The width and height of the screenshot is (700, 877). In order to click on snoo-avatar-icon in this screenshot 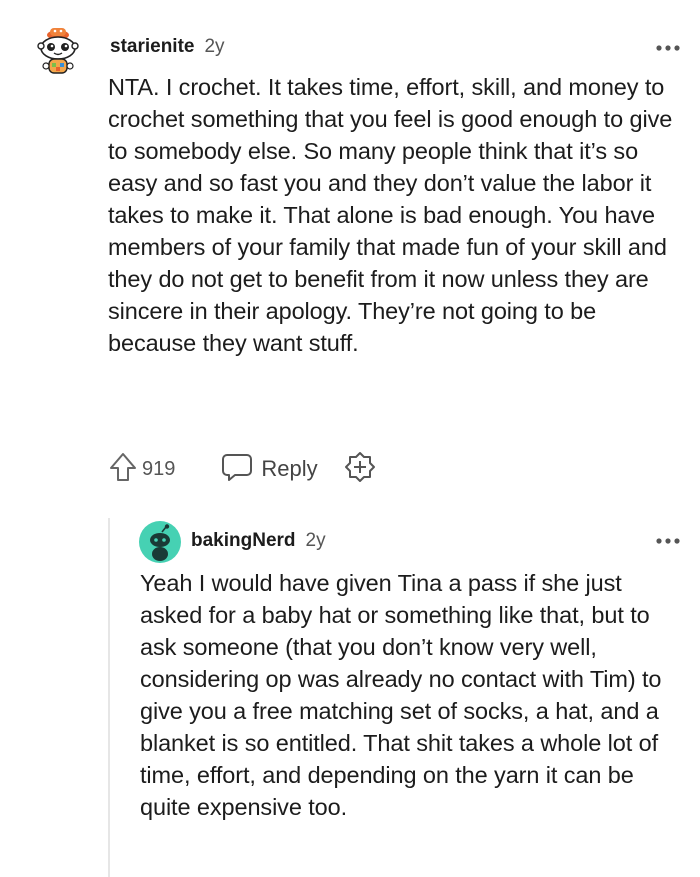, I will do `click(58, 52)`.